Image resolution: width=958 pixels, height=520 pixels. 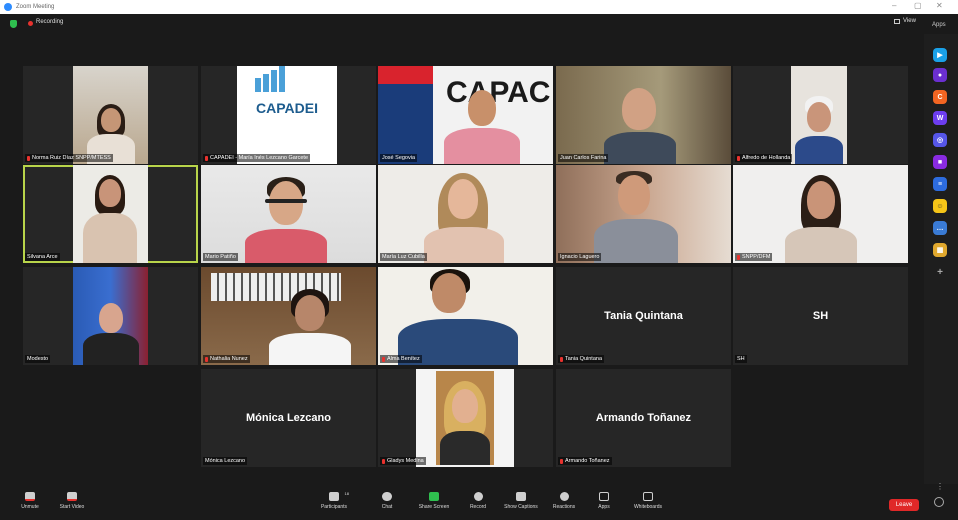 I want to click on apps-panel-label: Apps, so click(x=939, y=25).